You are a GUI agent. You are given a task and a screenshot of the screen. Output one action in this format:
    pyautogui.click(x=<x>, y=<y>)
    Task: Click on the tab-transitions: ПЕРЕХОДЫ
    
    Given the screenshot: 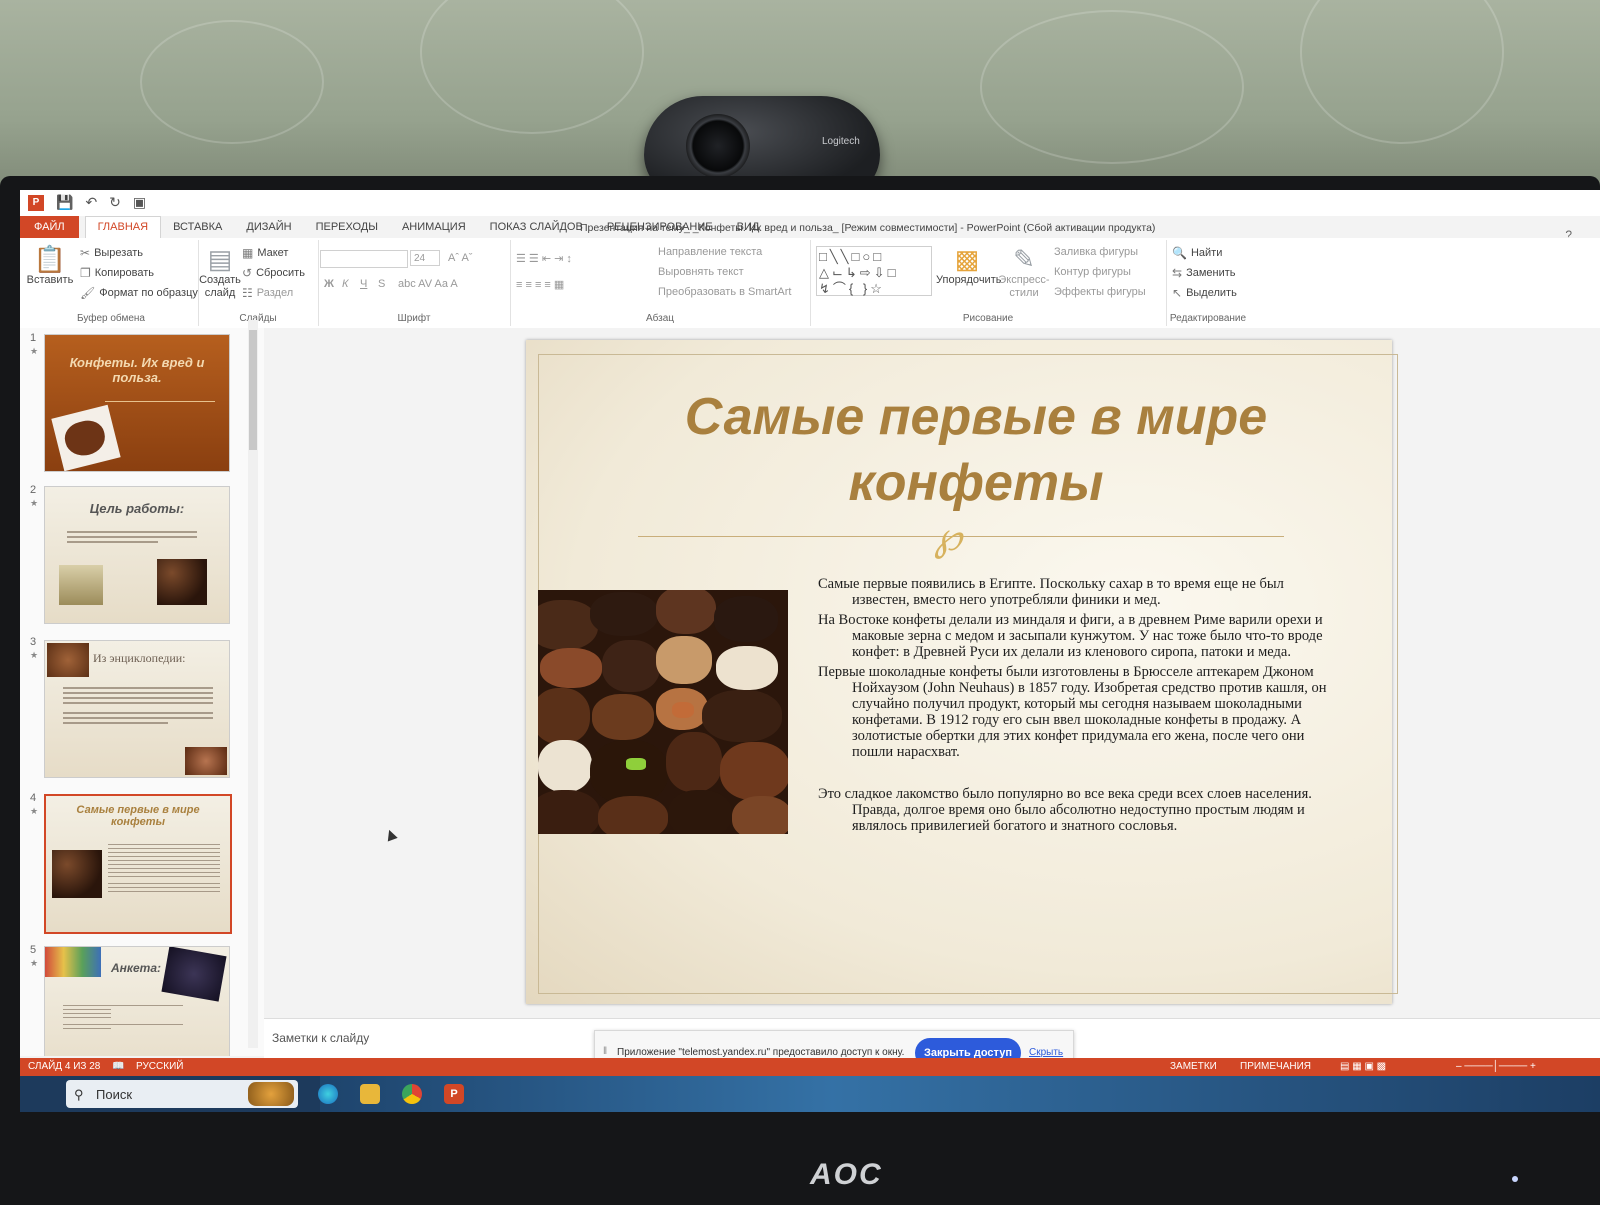 What is the action you would take?
    pyautogui.click(x=347, y=229)
    